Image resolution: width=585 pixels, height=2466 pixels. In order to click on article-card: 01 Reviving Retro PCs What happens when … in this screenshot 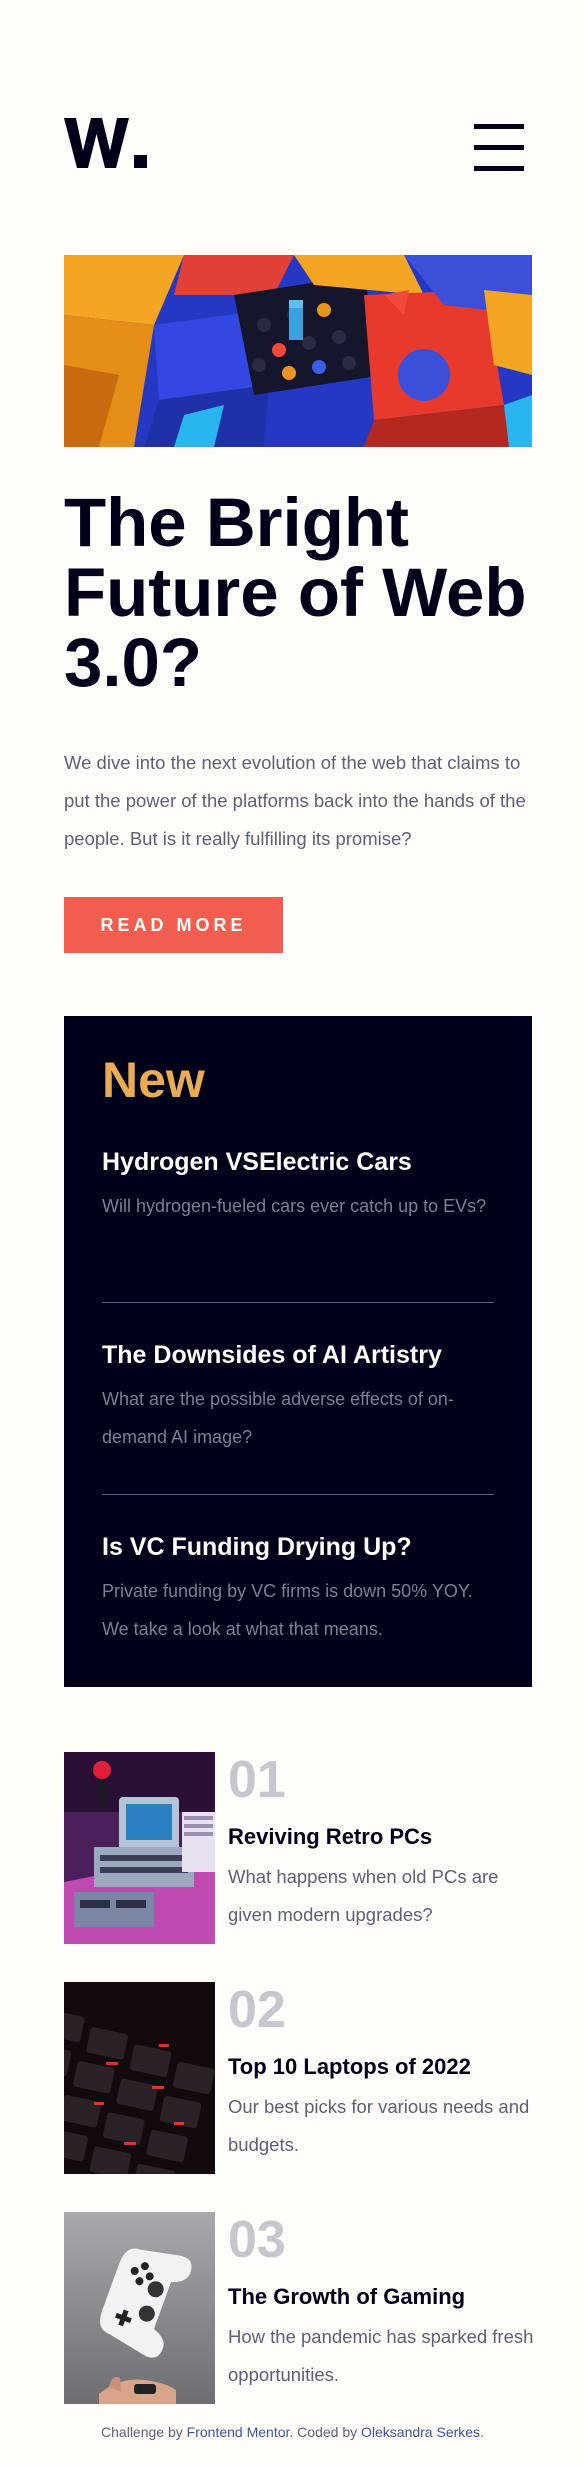, I will do `click(299, 1847)`.